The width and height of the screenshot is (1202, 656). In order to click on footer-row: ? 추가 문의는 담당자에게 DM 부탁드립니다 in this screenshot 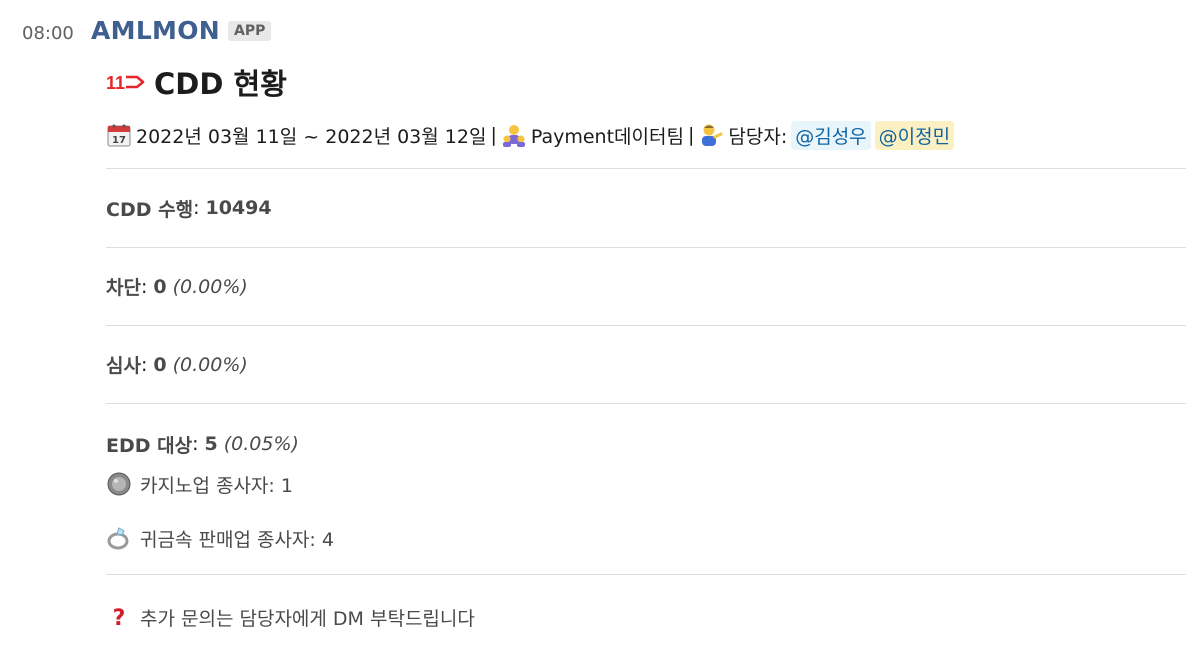, I will do `click(646, 617)`.